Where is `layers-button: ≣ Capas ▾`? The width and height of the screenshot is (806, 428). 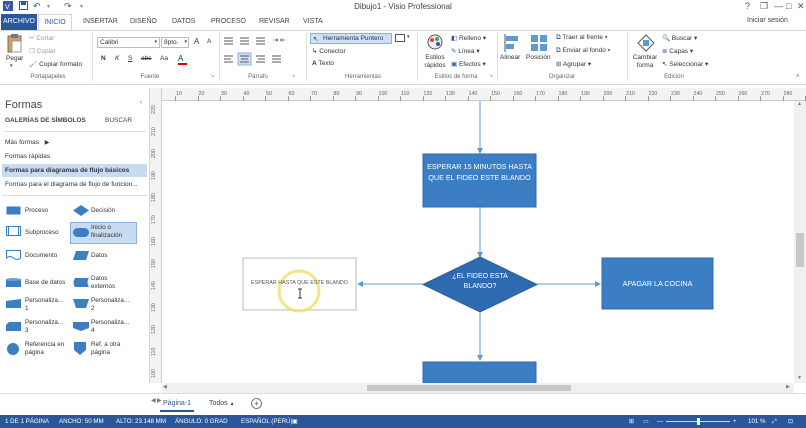 layers-button: ≣ Capas ▾ is located at coordinates (677, 51).